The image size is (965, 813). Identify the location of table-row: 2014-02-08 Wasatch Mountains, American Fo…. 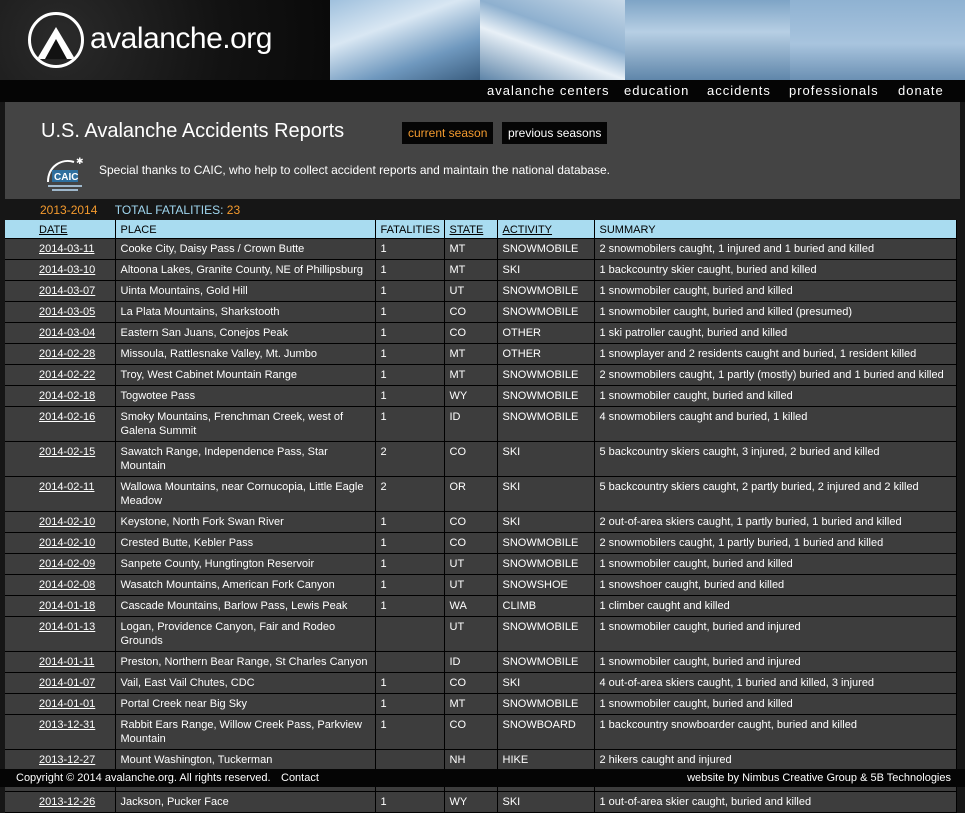
(481, 585).